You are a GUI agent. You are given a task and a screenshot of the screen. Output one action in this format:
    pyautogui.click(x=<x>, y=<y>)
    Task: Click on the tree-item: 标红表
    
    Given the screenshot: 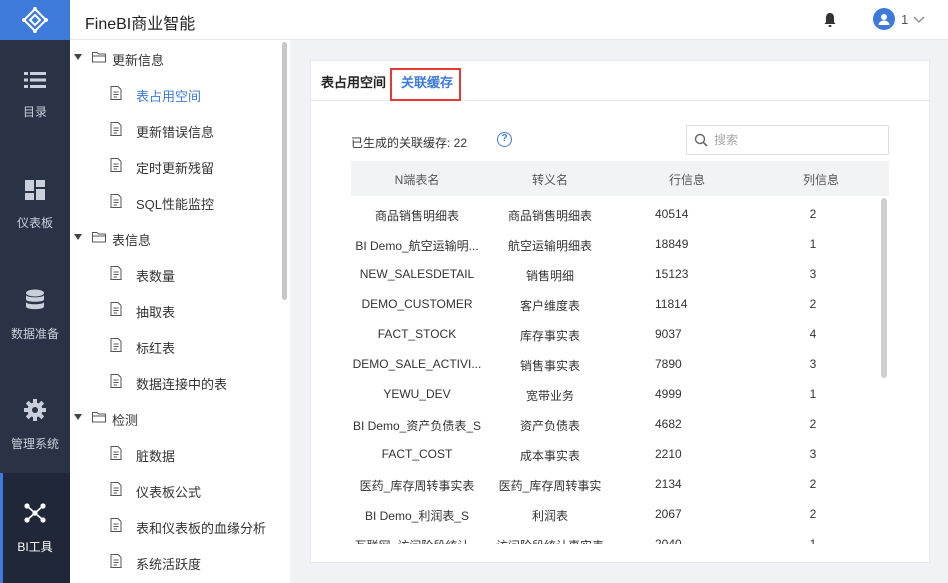 What is the action you would take?
    pyautogui.click(x=175, y=346)
    